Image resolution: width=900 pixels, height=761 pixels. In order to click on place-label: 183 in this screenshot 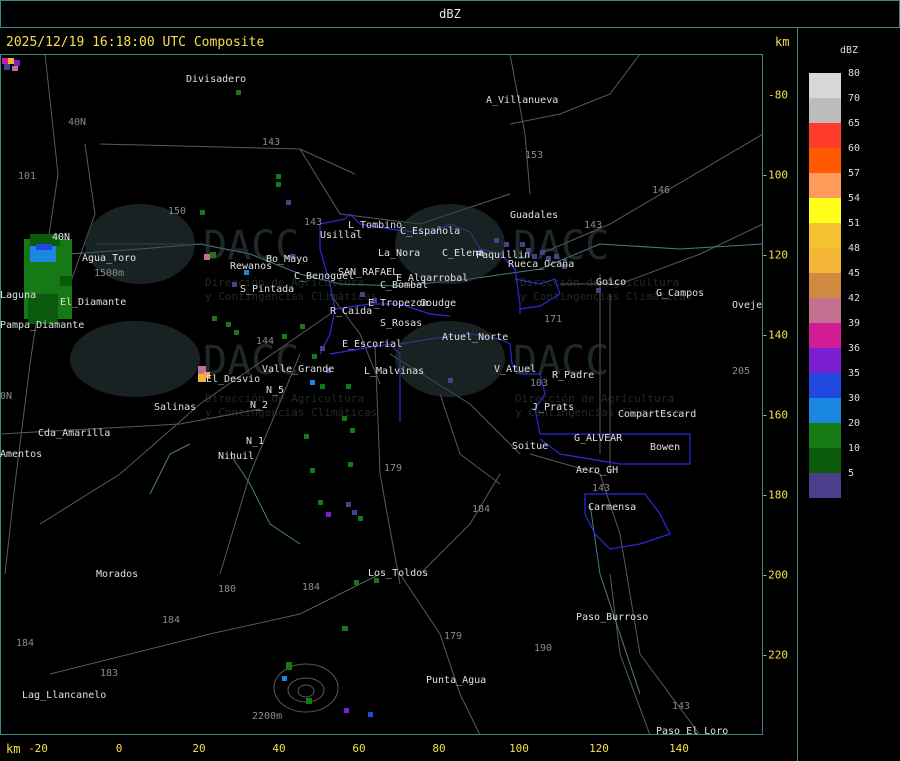, I will do `click(109, 673)`.